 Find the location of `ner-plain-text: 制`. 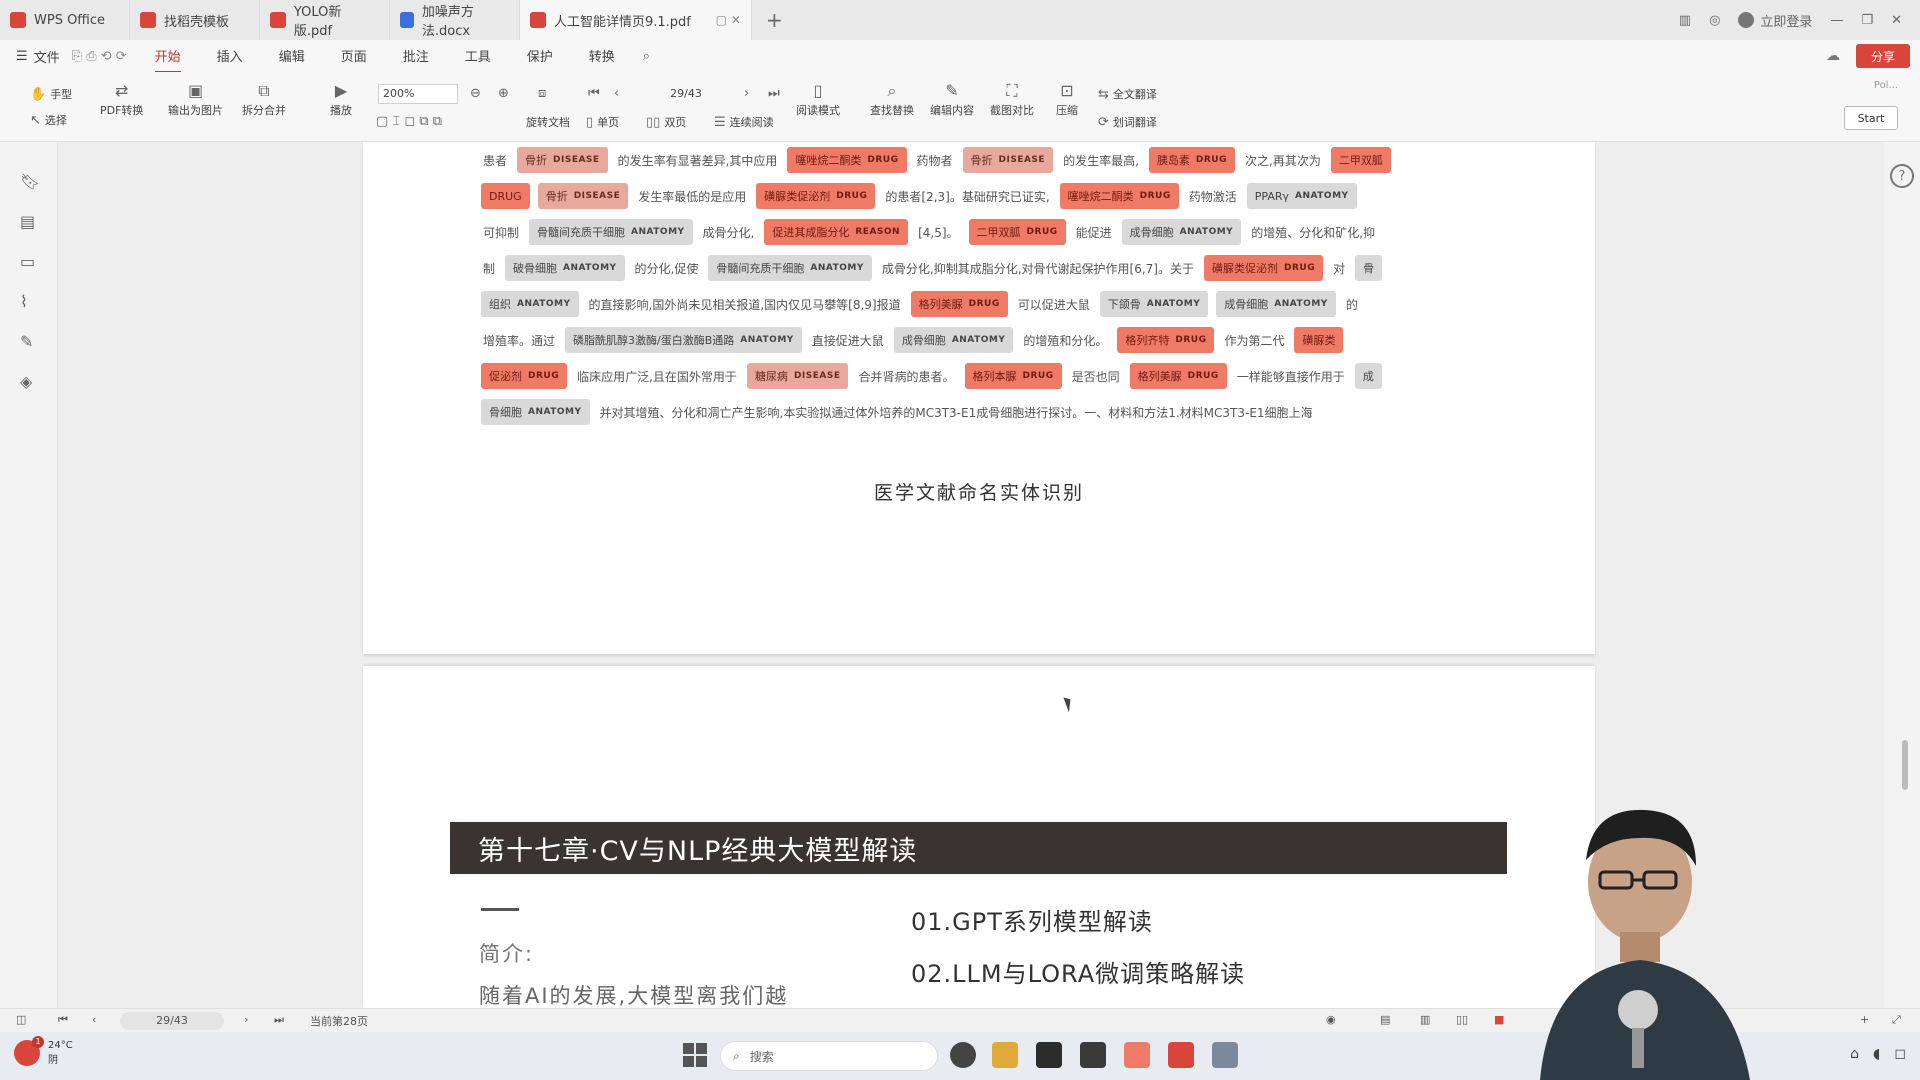

ner-plain-text: 制 is located at coordinates (489, 268).